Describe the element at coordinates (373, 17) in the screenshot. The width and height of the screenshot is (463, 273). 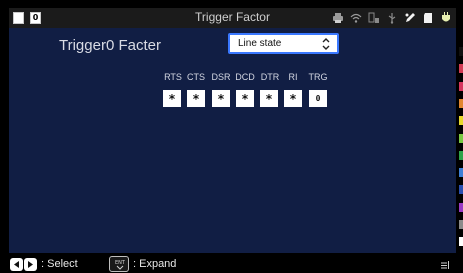
I see `battery-charge-icon` at that location.